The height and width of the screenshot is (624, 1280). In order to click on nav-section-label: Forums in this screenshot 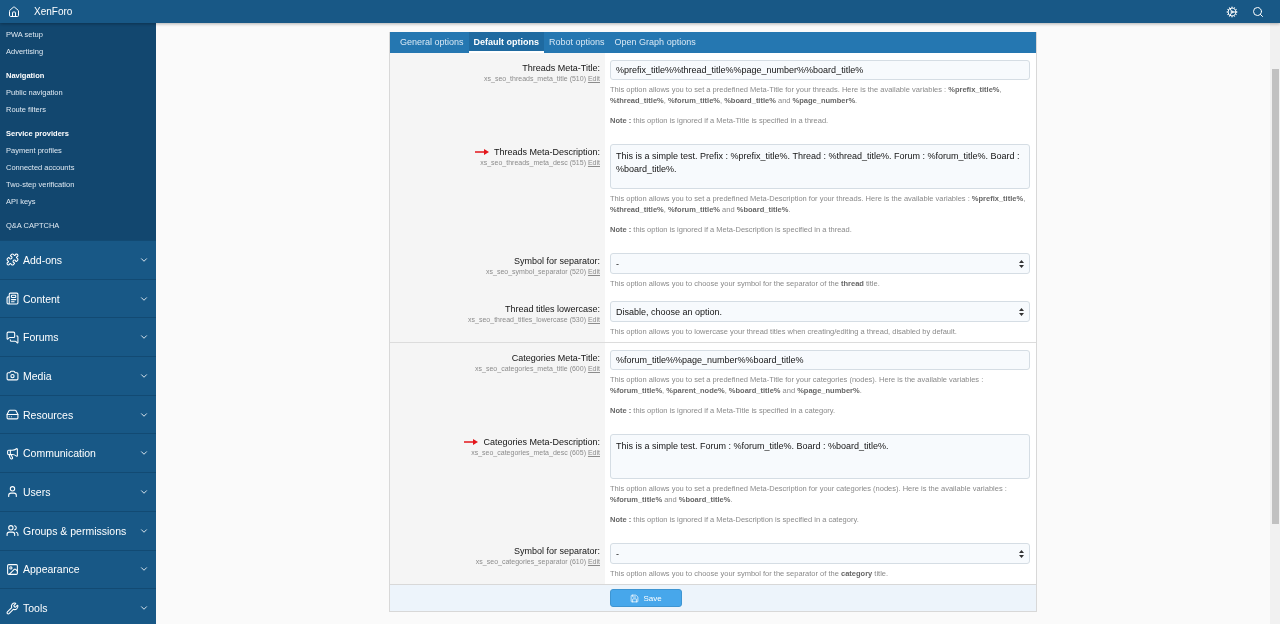, I will do `click(41, 337)`.